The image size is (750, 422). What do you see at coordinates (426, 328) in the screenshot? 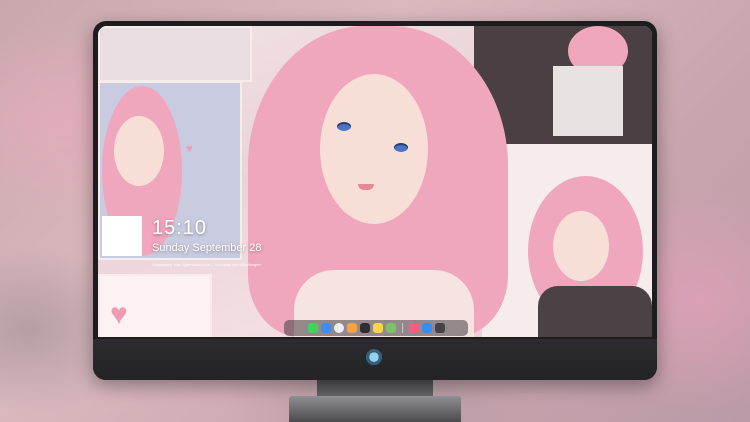
I see `app-store-icon` at bounding box center [426, 328].